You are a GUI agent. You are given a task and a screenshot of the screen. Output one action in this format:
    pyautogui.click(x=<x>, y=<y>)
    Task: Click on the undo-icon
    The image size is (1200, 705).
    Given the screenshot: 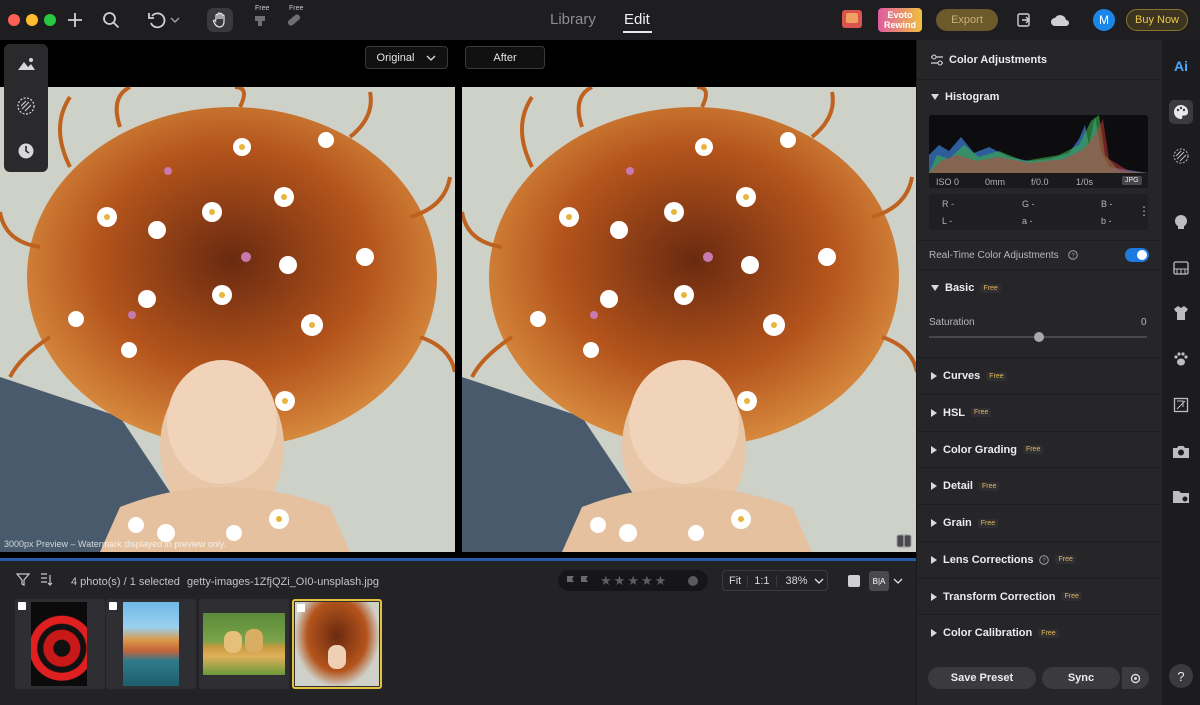 What is the action you would take?
    pyautogui.click(x=157, y=20)
    